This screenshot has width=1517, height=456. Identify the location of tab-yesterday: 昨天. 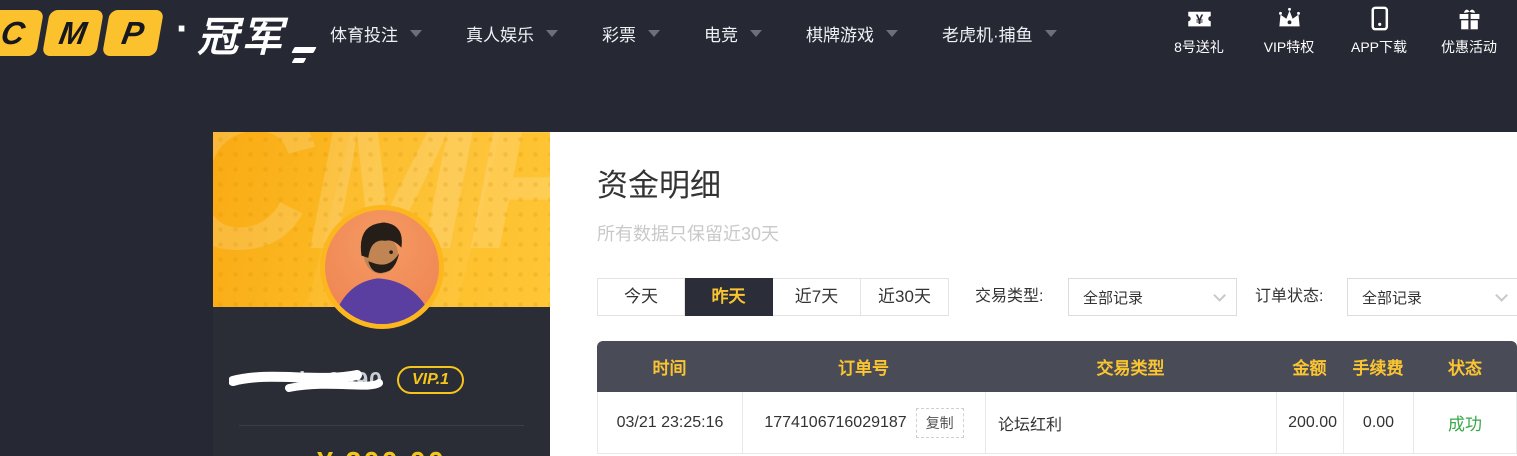
(729, 297).